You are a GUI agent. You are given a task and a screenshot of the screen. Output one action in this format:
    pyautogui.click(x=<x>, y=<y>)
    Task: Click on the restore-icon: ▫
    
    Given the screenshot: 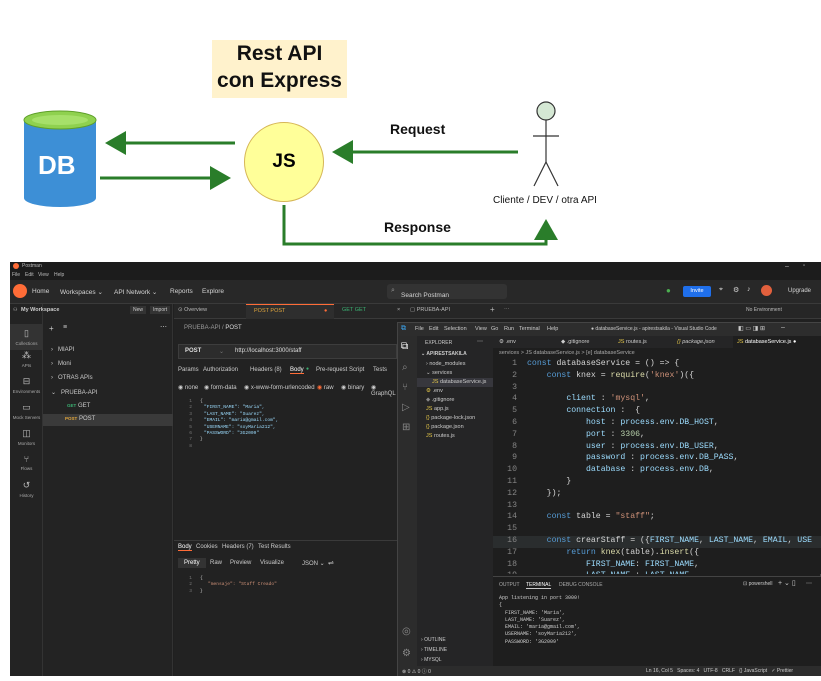 What is the action you would take?
    pyautogui.click(x=804, y=266)
    